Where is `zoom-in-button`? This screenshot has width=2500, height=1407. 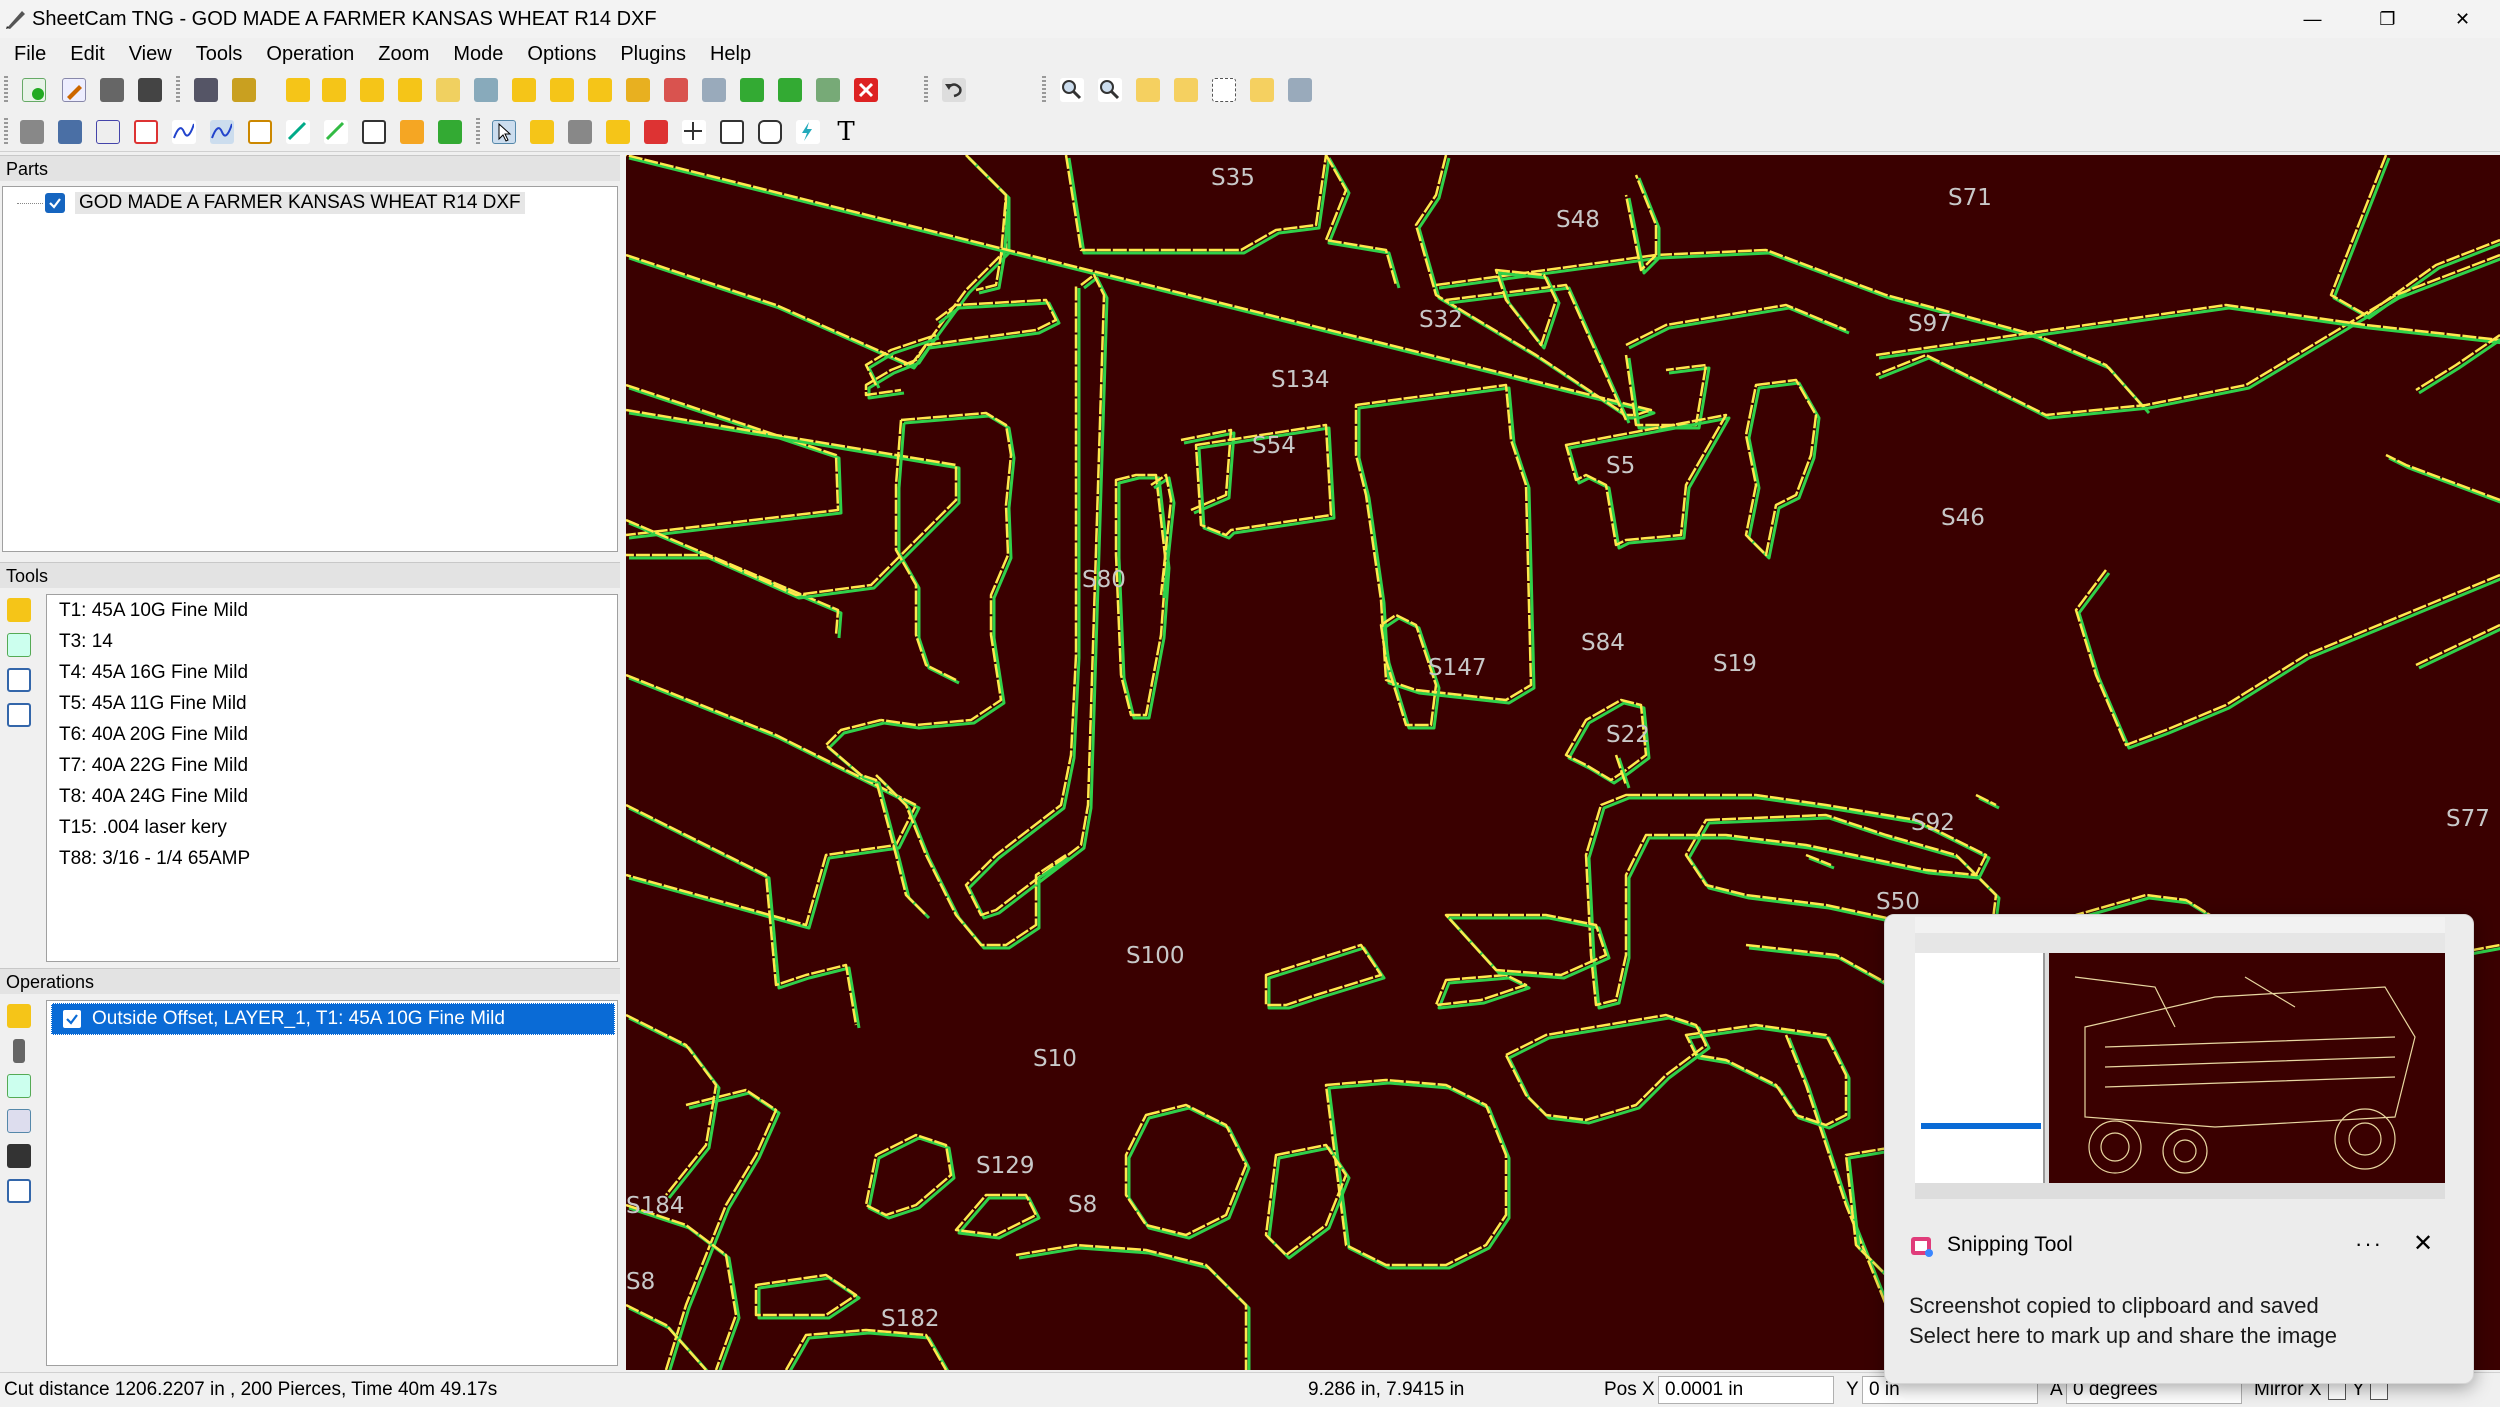 zoom-in-button is located at coordinates (1072, 90).